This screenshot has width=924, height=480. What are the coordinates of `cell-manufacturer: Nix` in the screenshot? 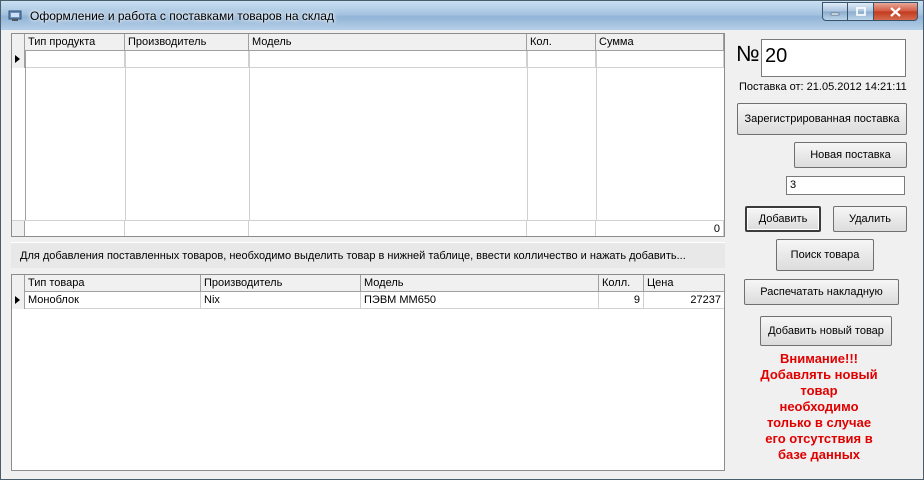 It's located at (281, 300).